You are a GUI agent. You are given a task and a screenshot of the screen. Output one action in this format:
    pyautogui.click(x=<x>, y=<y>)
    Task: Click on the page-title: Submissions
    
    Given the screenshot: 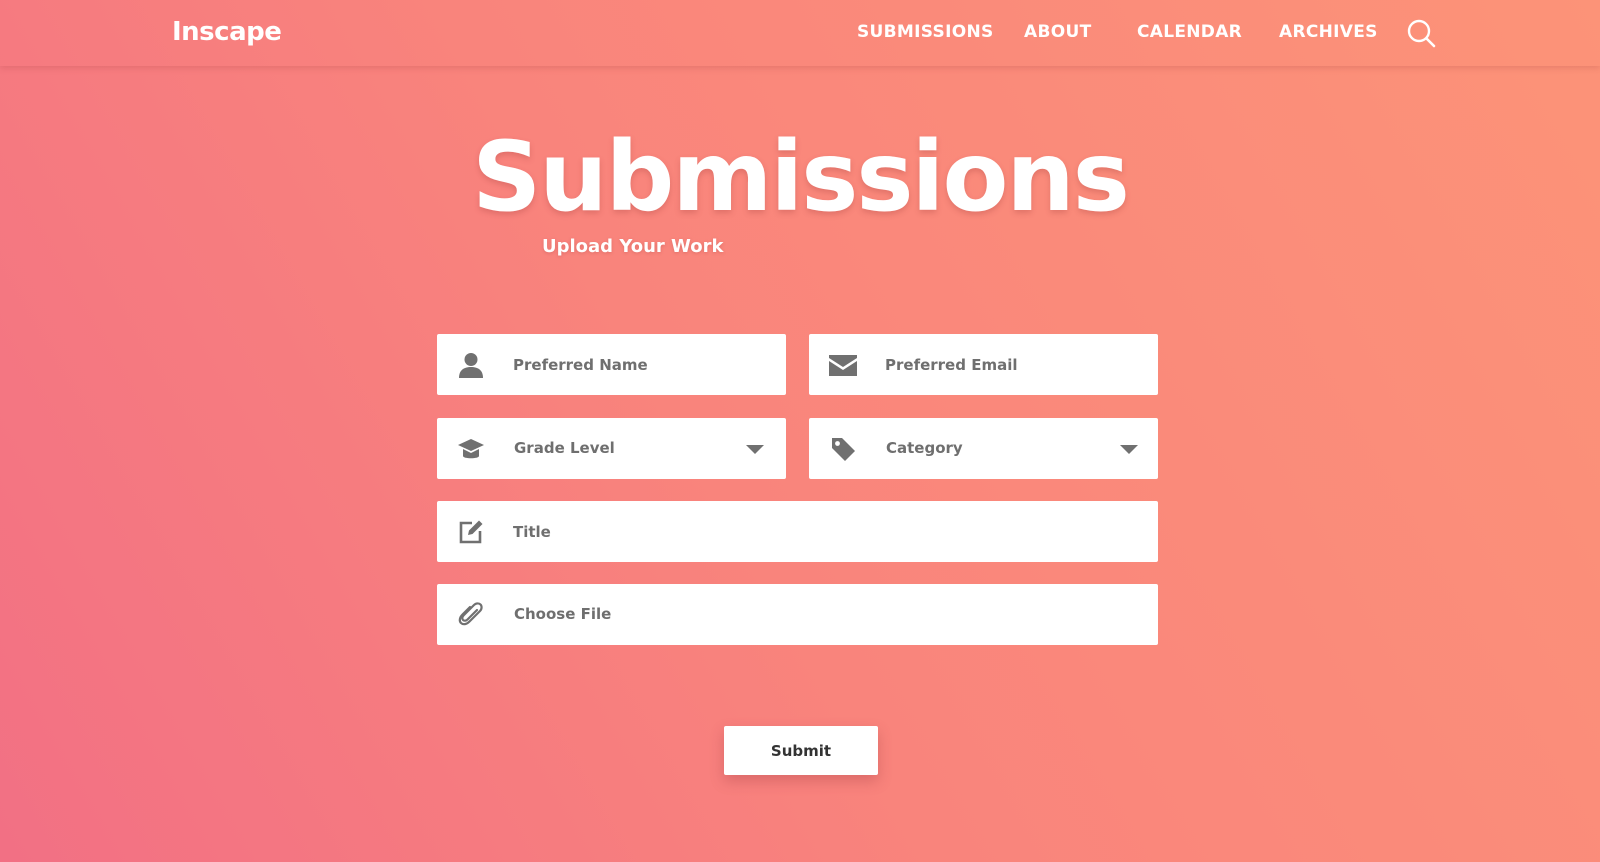 What is the action you would take?
    pyautogui.click(x=801, y=177)
    